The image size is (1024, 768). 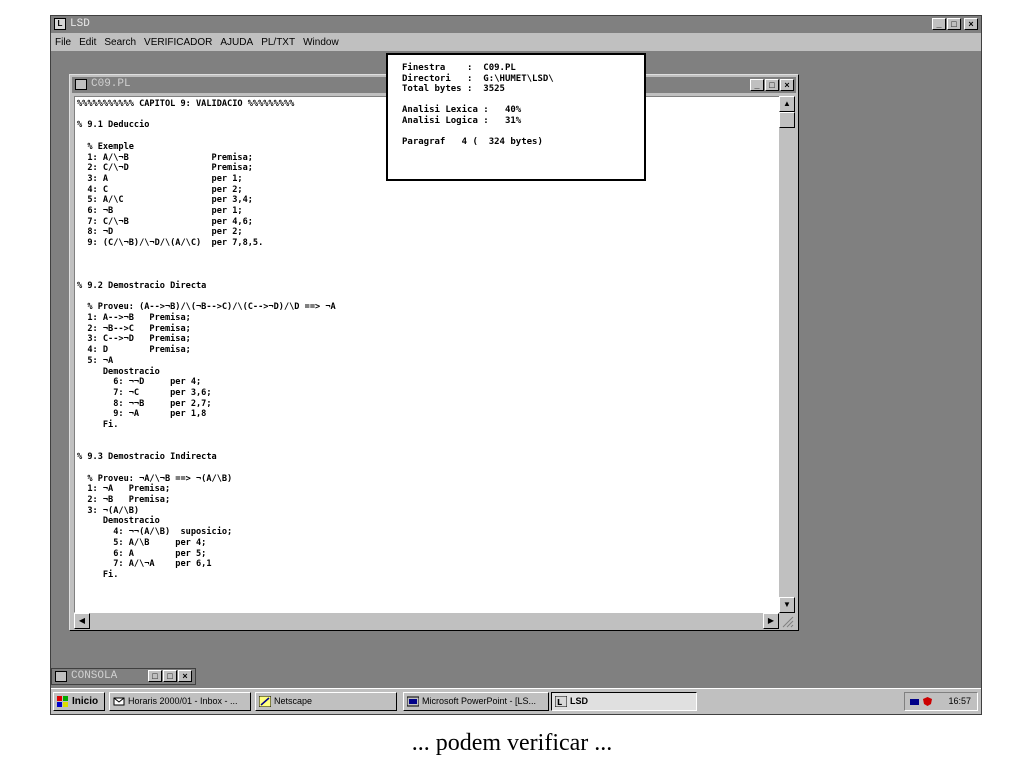 What do you see at coordinates (787, 104) in the screenshot?
I see `scroll-up-icon: ▲` at bounding box center [787, 104].